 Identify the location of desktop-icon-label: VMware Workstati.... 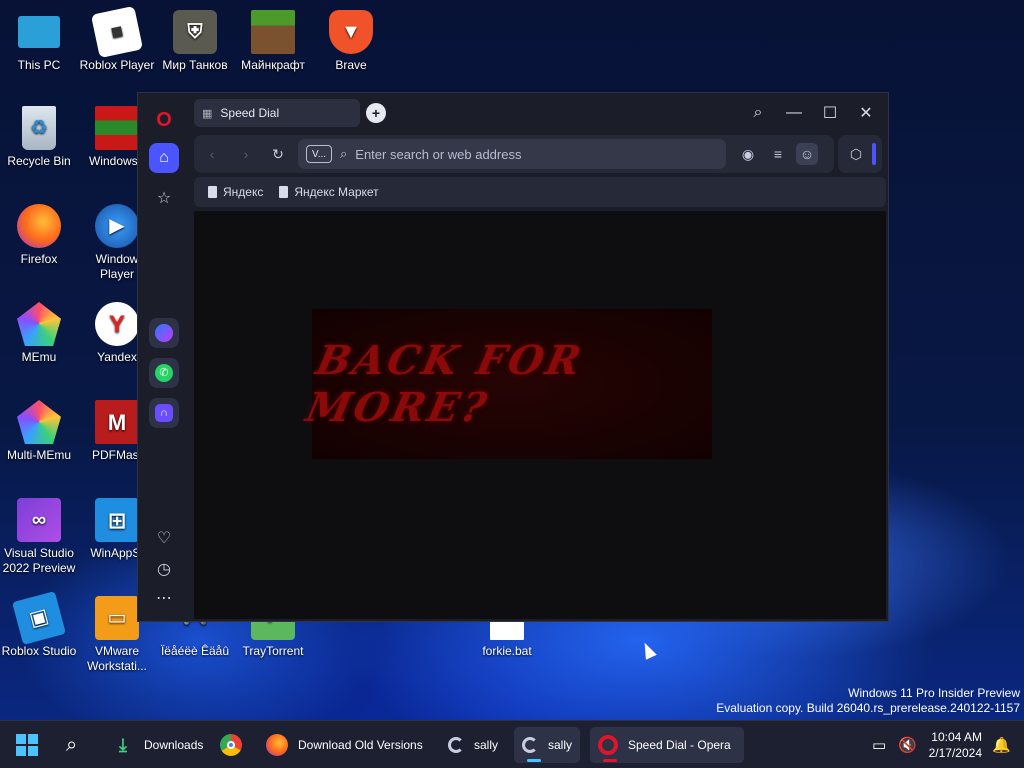
(117, 658).